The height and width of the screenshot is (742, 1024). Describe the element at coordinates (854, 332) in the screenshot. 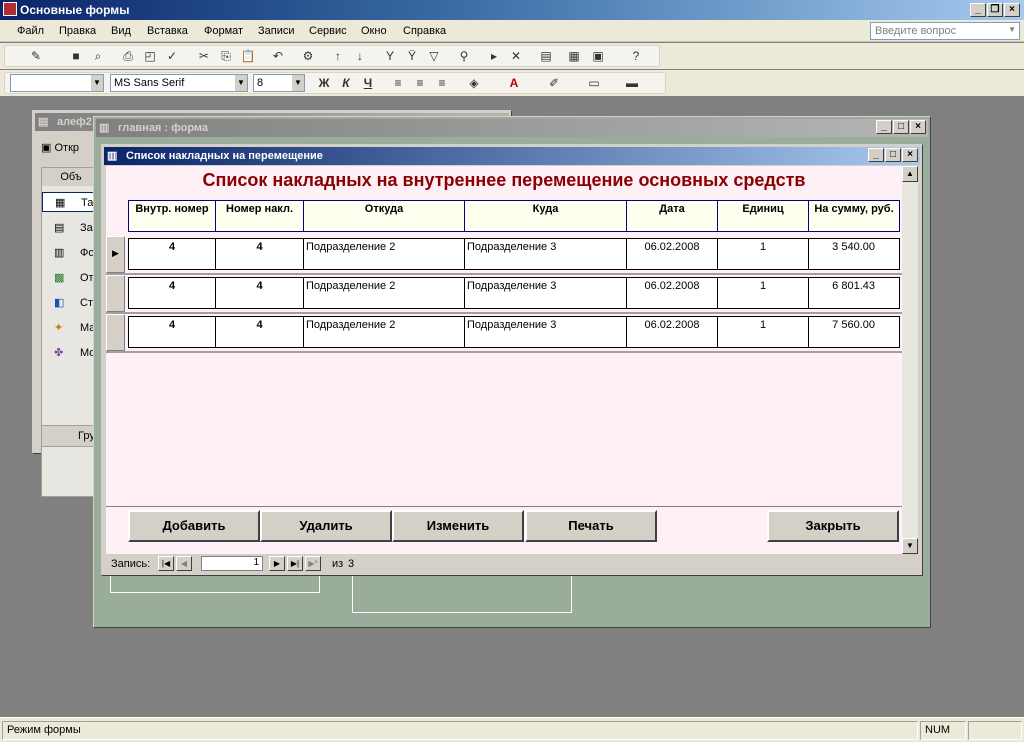

I see `cell-sum: 7 560.00` at that location.